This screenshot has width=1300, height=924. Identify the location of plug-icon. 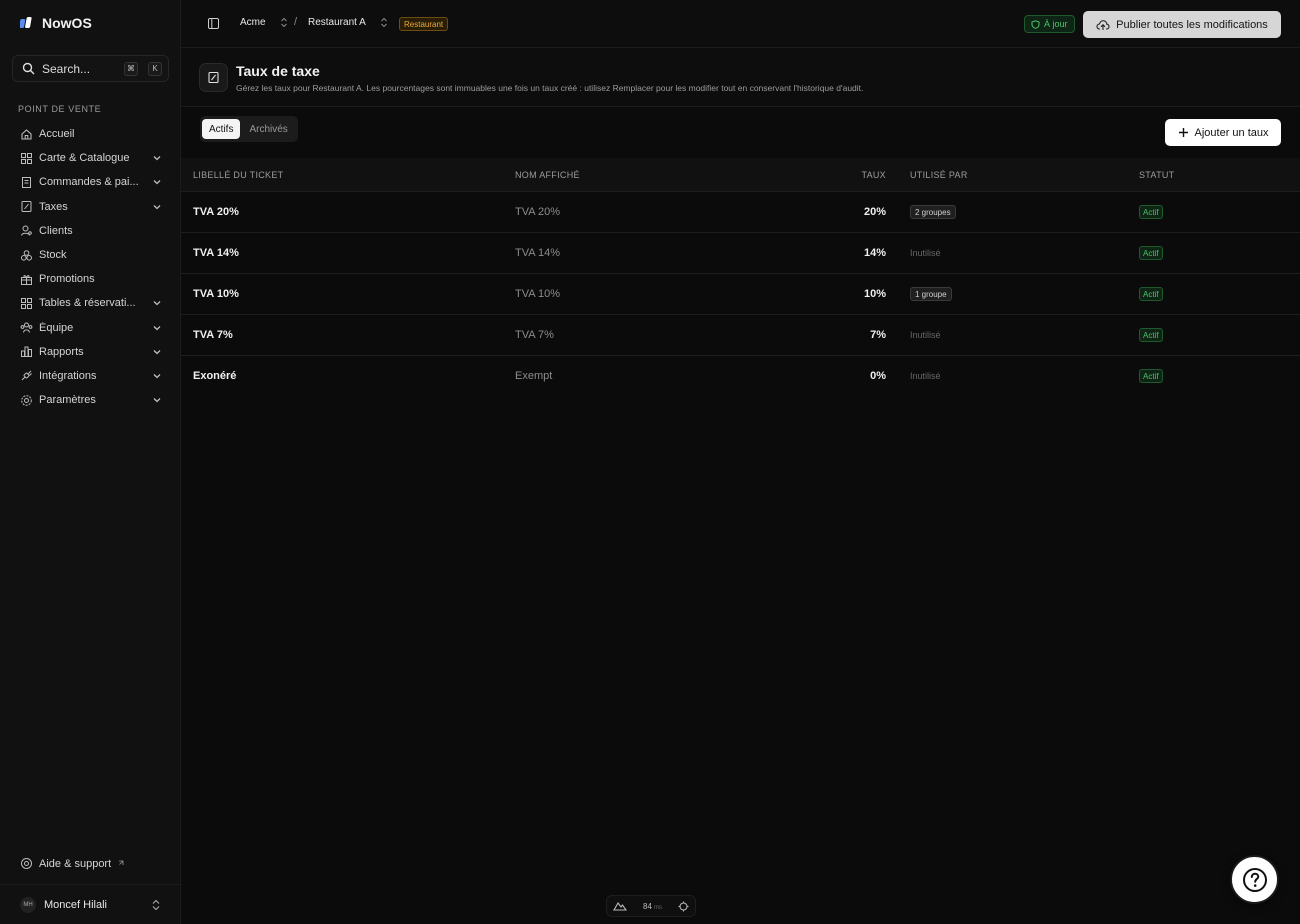
(26, 375).